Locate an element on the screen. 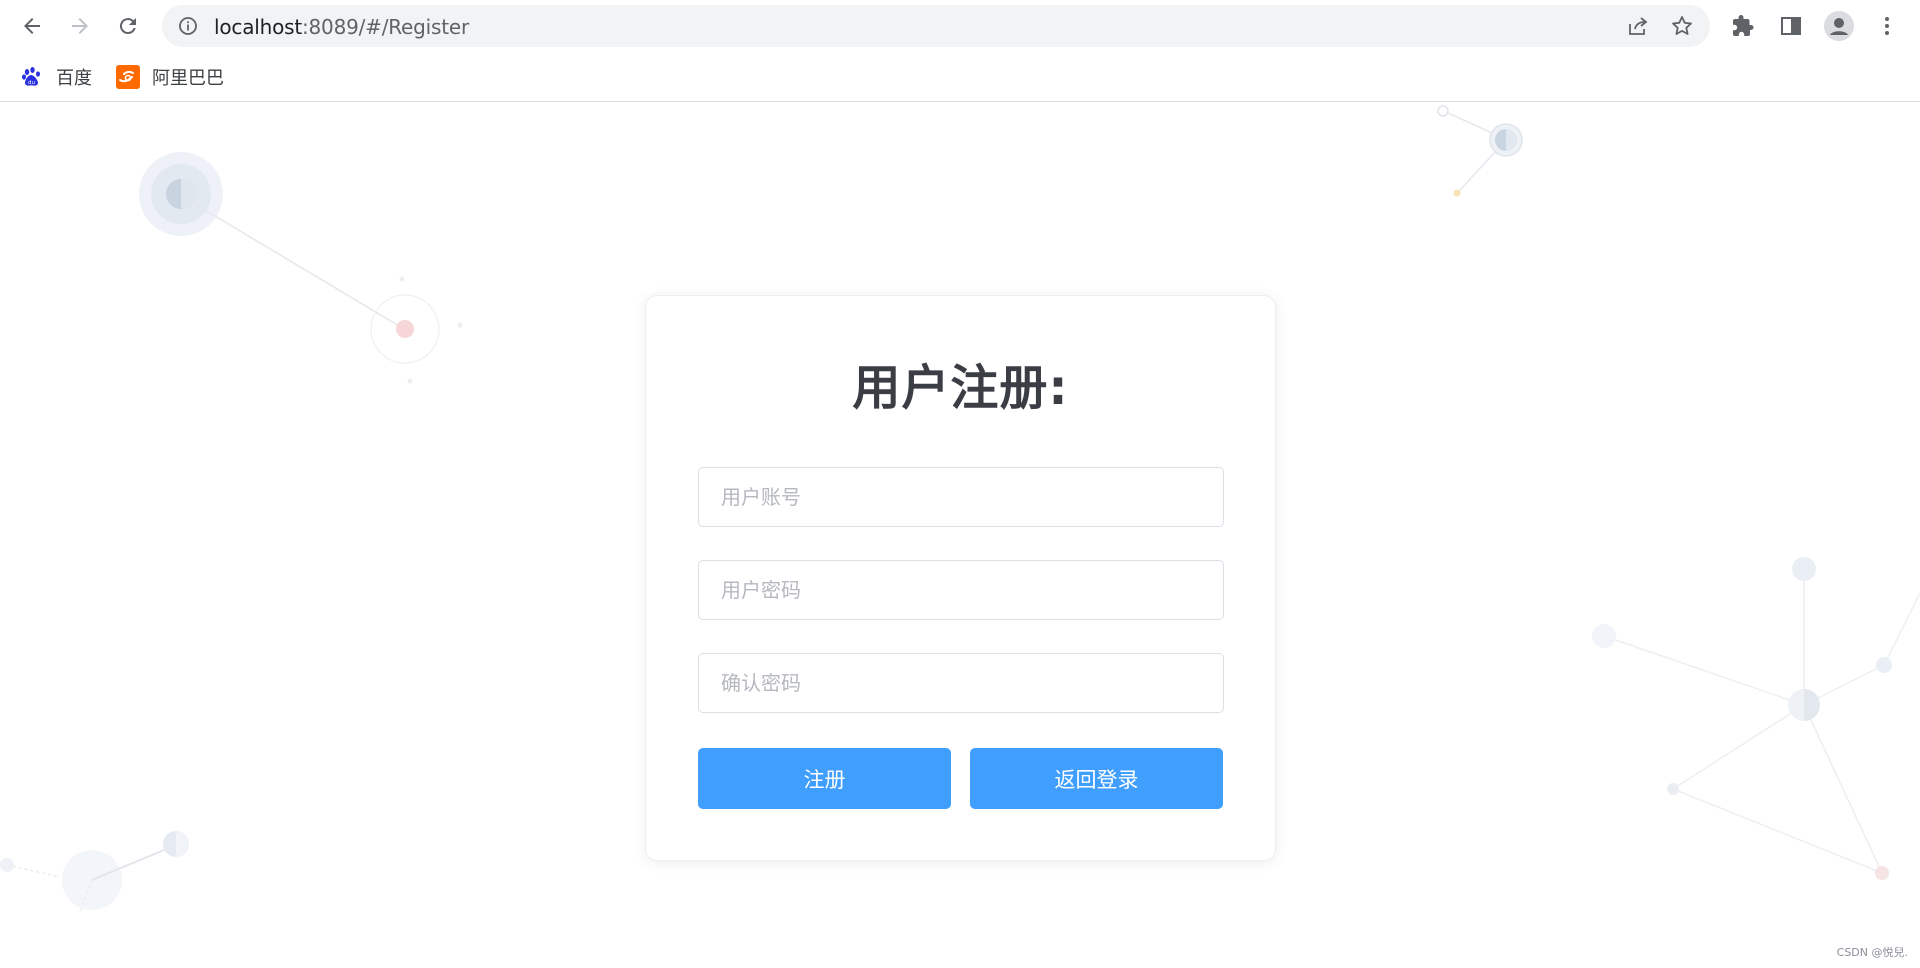 The height and width of the screenshot is (968, 1920). password-input is located at coordinates (961, 590).